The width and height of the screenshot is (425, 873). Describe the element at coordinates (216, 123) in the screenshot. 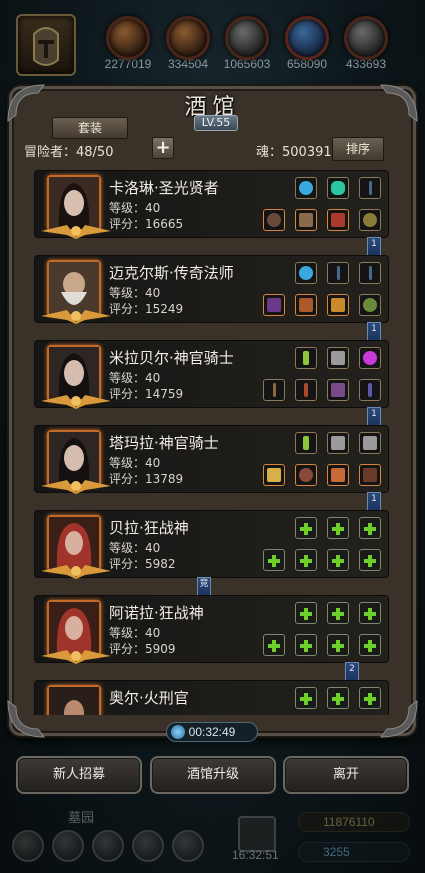

I see `level-badge: LV.55` at that location.